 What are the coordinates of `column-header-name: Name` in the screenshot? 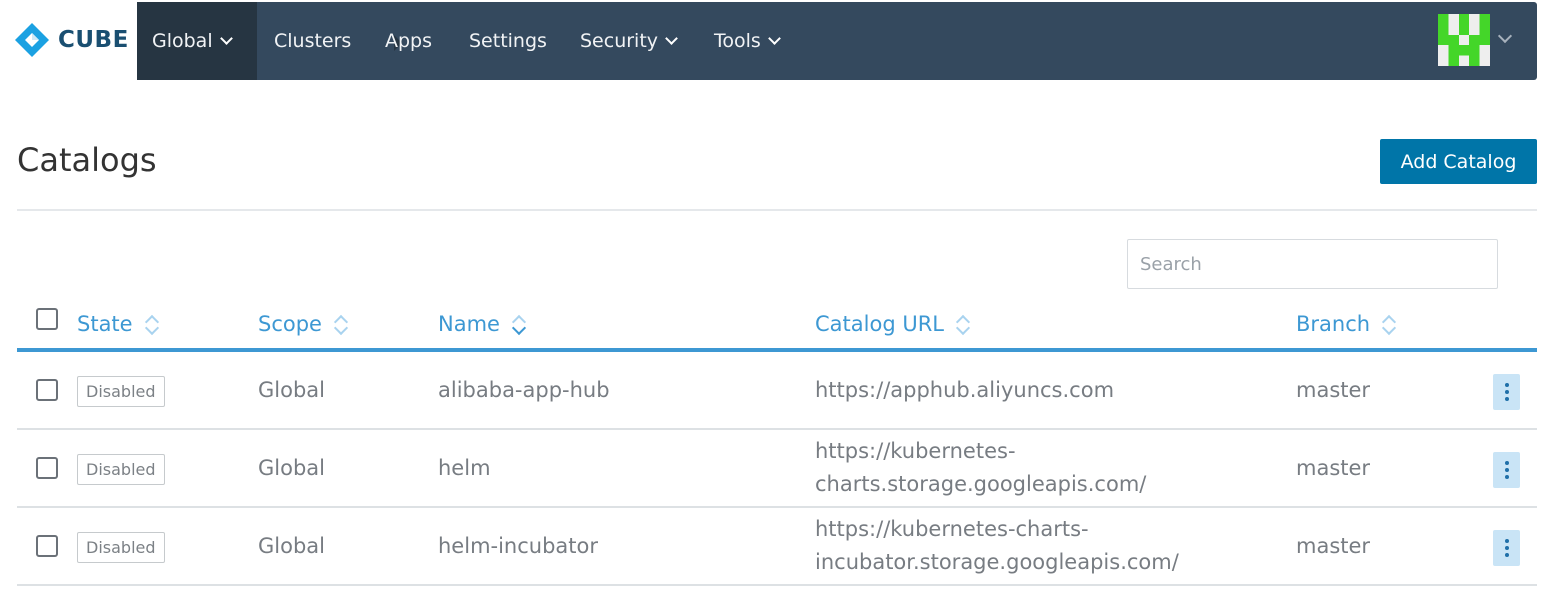 It's located at (482, 324).